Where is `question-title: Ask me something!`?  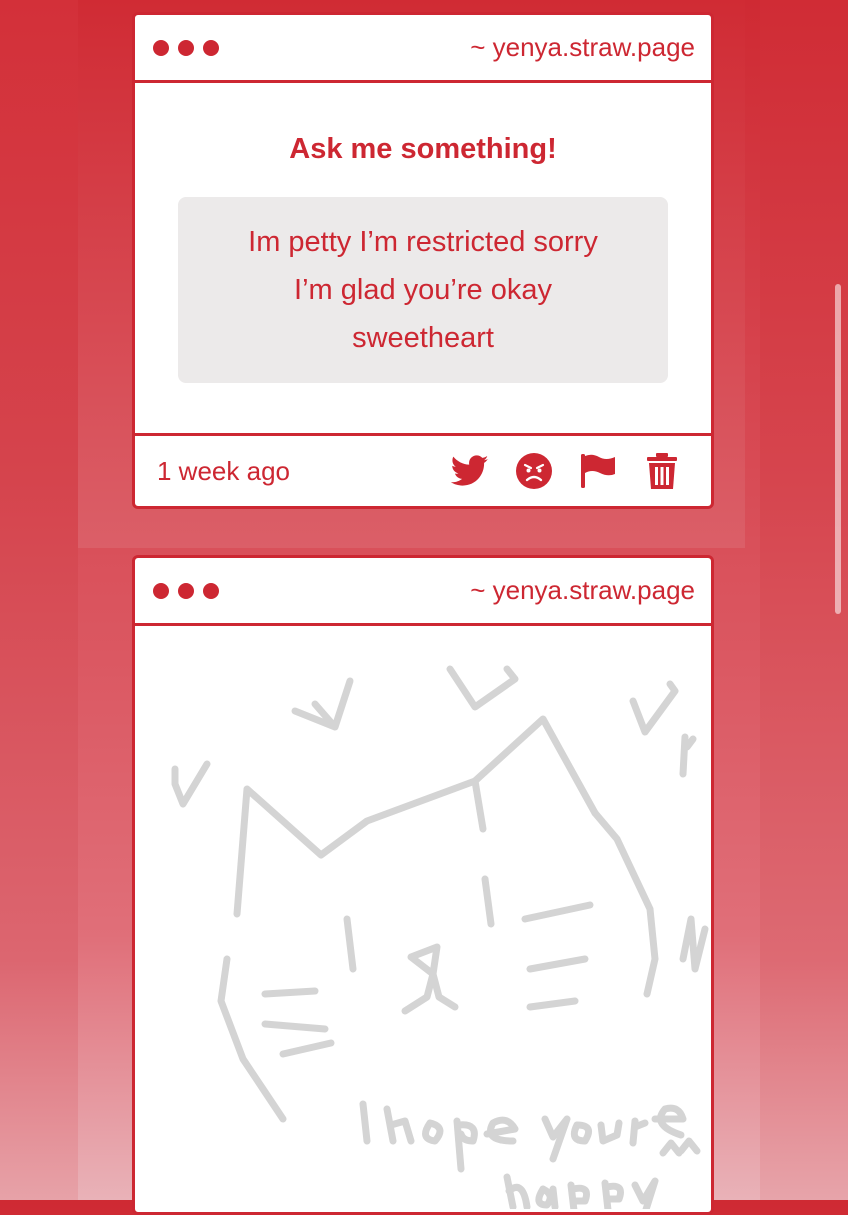
question-title: Ask me something! is located at coordinates (423, 149).